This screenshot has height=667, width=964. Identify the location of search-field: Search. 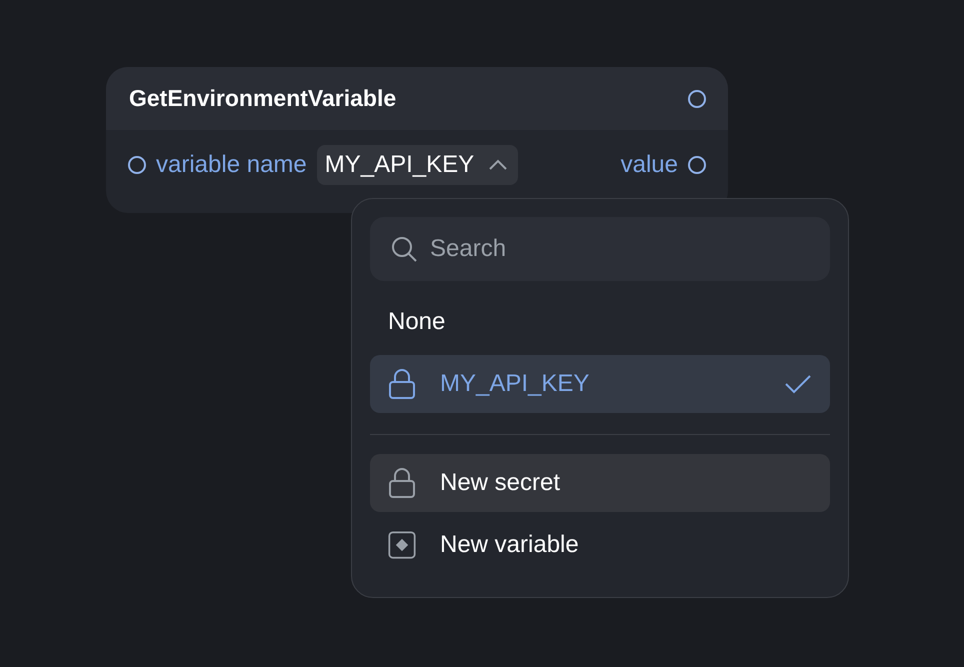
(600, 249).